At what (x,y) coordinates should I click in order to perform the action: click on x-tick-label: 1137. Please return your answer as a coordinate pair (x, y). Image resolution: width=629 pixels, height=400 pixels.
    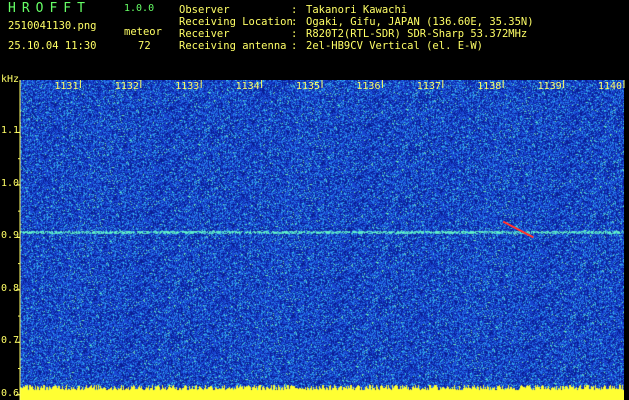
    Looking at the image, I should click on (428, 86).